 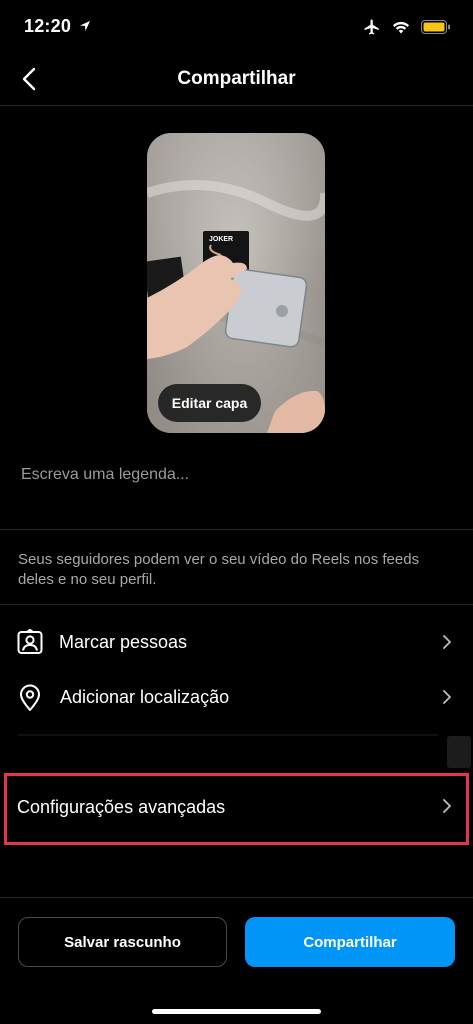 I want to click on tag-person-icon, so click(x=30, y=641).